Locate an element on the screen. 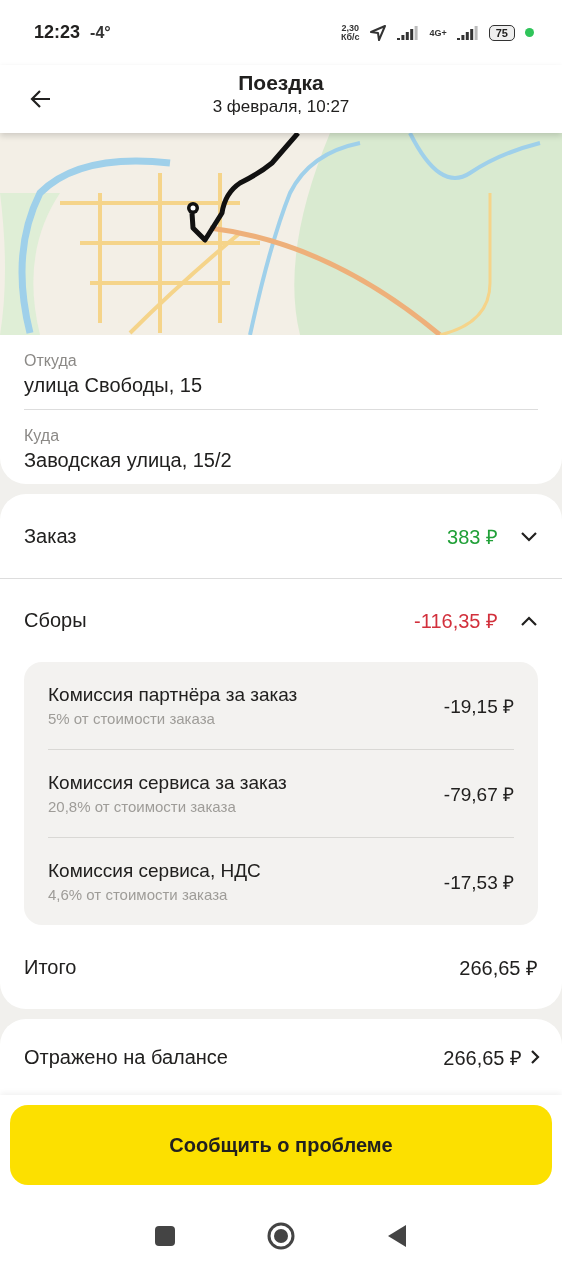 Image resolution: width=562 pixels, height=1280 pixels. status-time: 12:23 is located at coordinates (57, 32).